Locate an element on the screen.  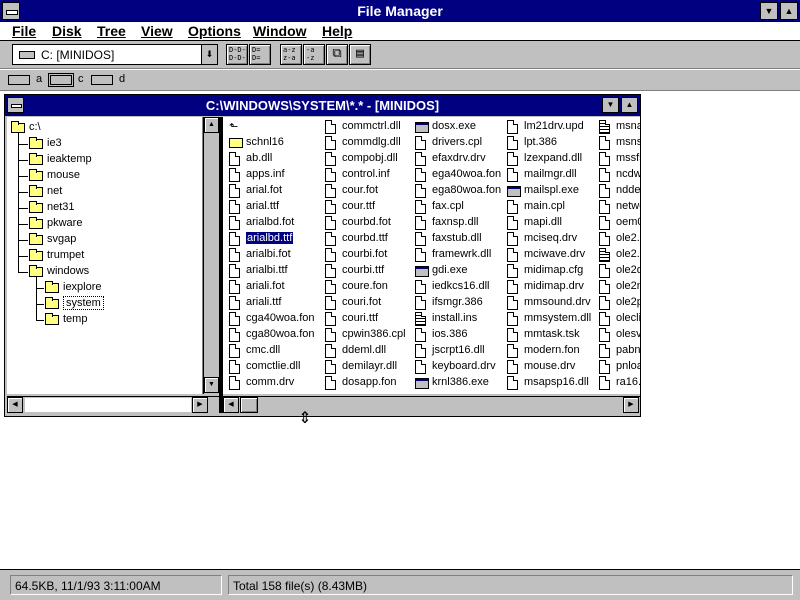
menu-view: View is located at coordinates (157, 31).